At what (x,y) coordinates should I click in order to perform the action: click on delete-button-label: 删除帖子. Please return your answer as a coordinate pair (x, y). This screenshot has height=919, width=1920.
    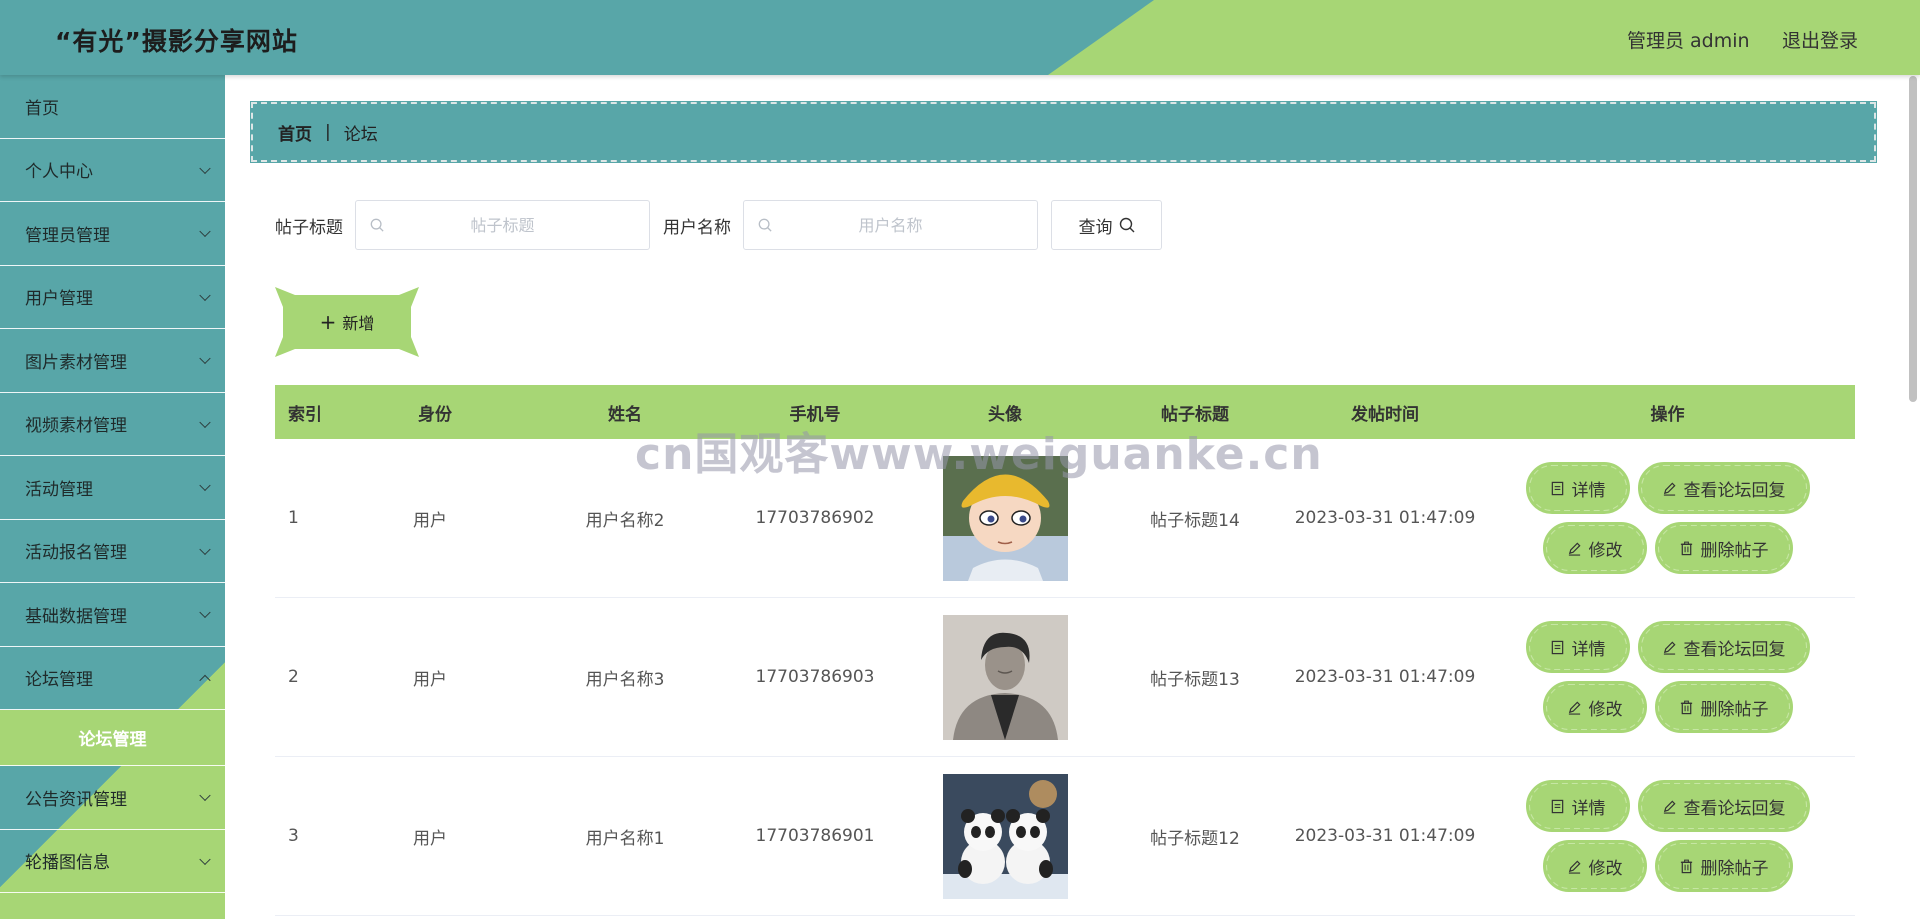
    Looking at the image, I should click on (1734, 868).